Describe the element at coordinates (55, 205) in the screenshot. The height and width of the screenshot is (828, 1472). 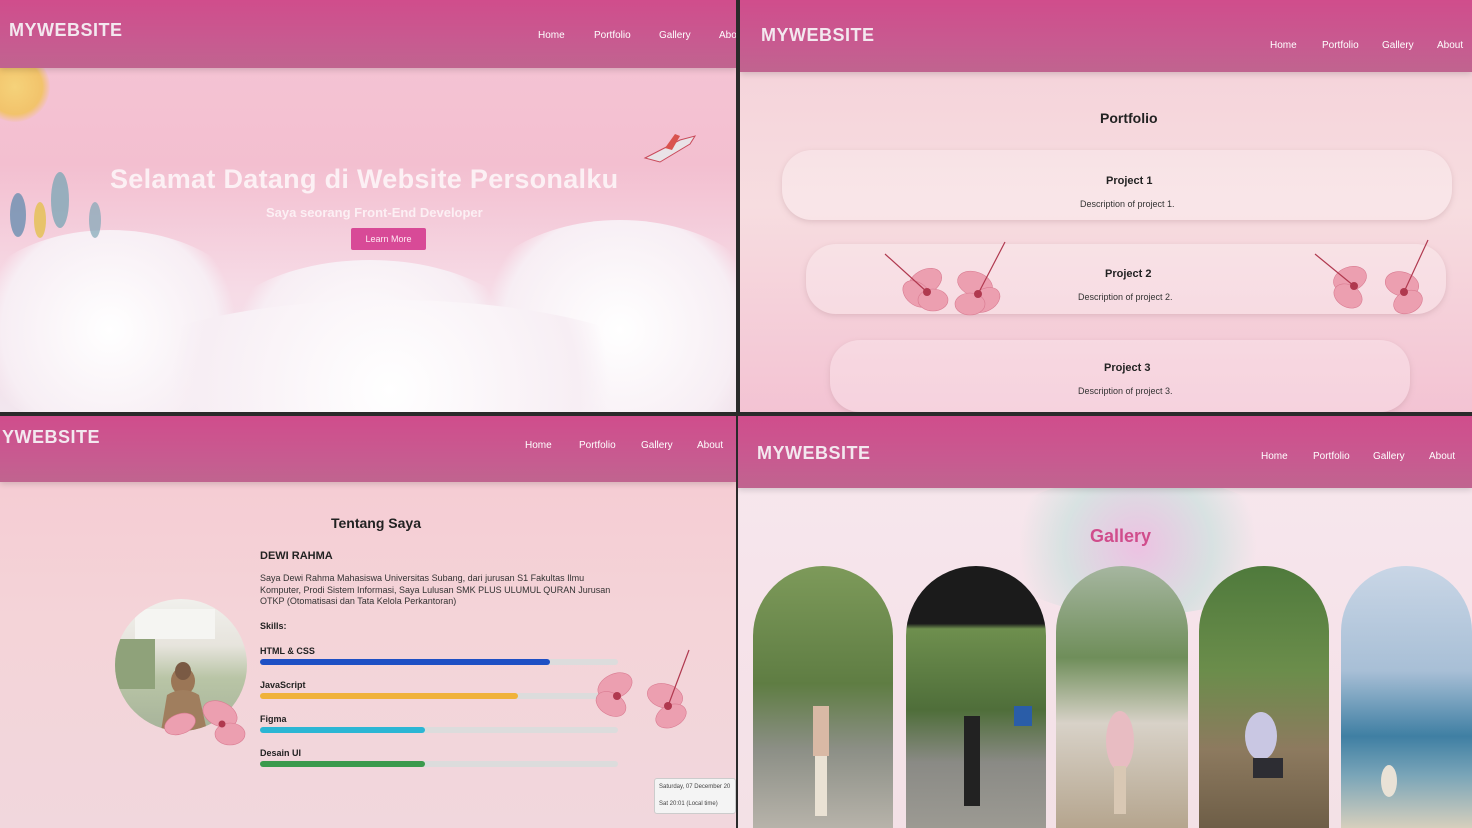
I see `plant-icon` at that location.